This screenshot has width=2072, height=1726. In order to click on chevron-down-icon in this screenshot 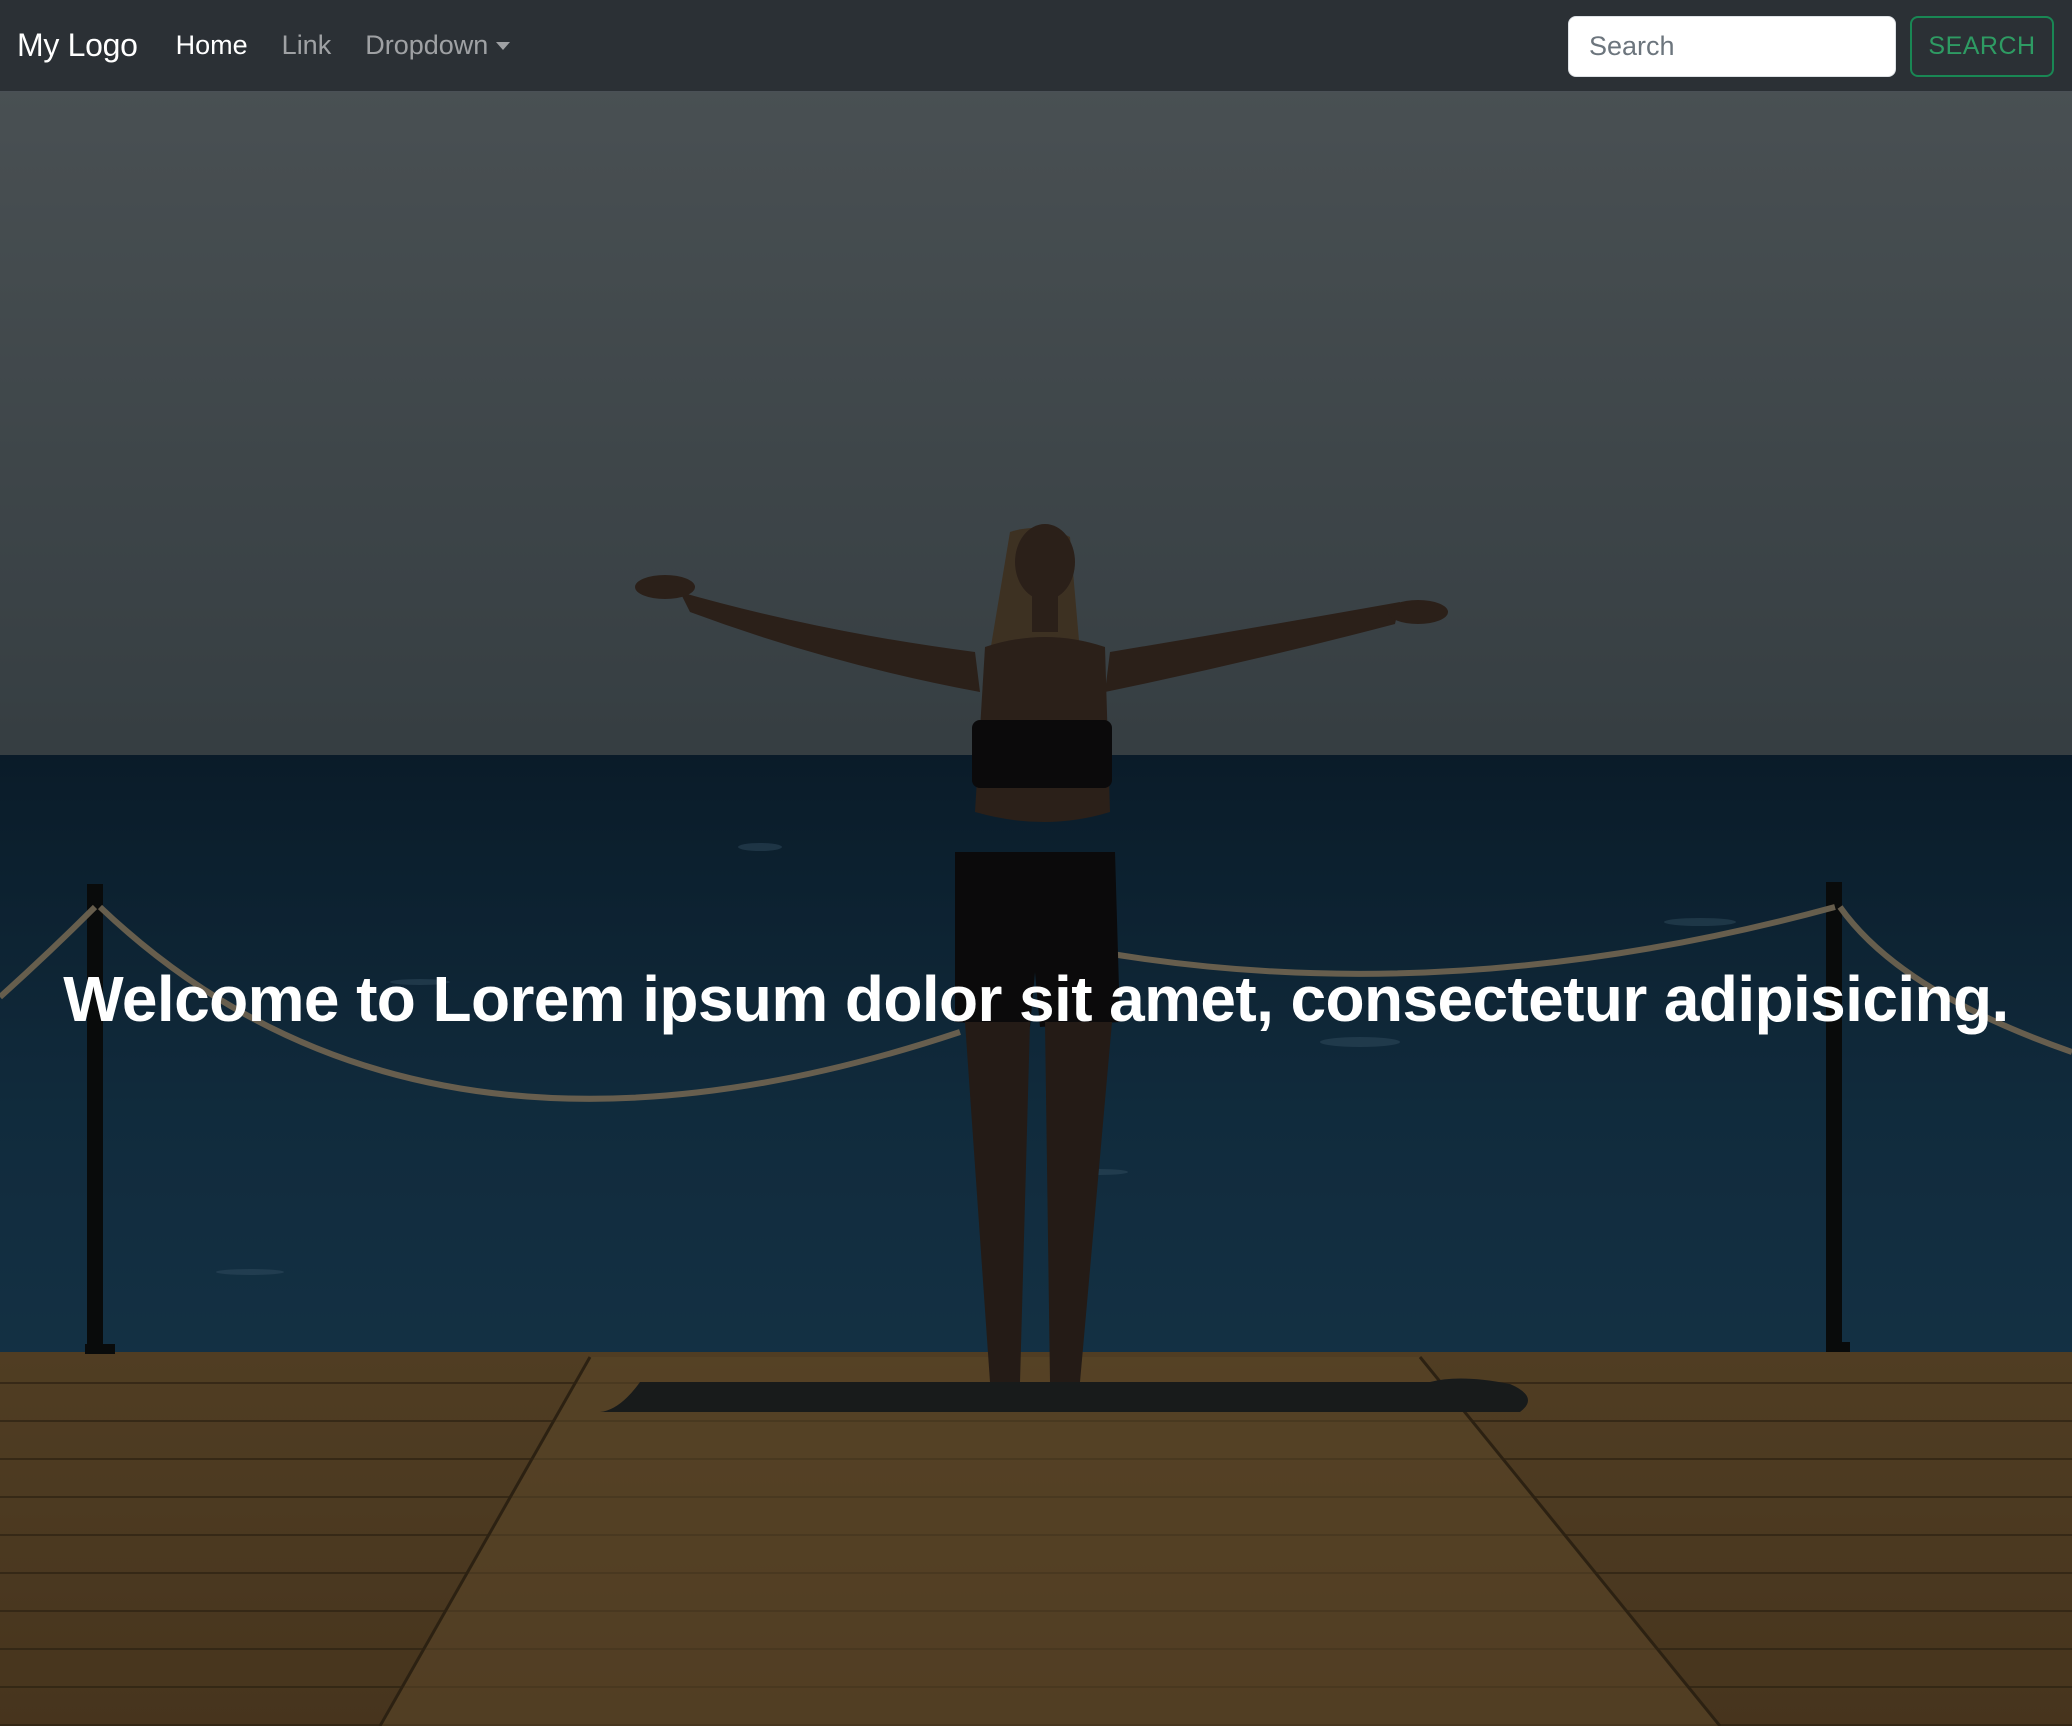, I will do `click(503, 45)`.